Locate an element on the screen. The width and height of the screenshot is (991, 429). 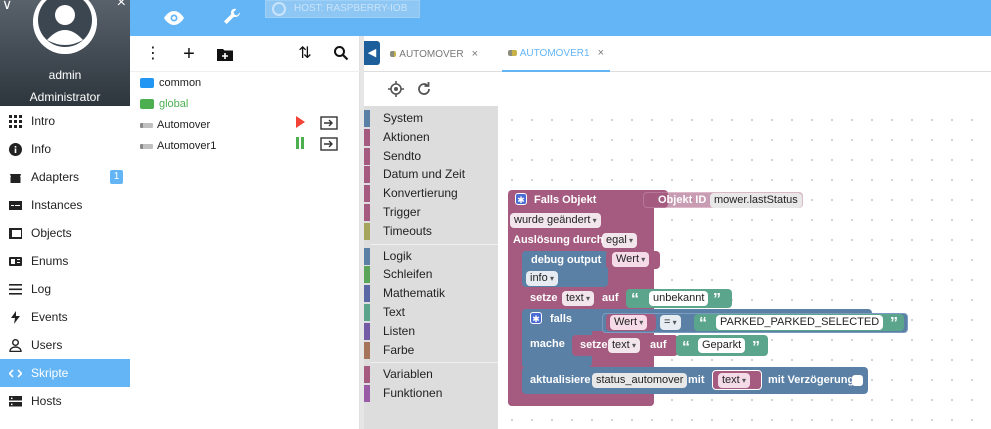
toolbox-category-variablen: Variablen is located at coordinates (431, 374).